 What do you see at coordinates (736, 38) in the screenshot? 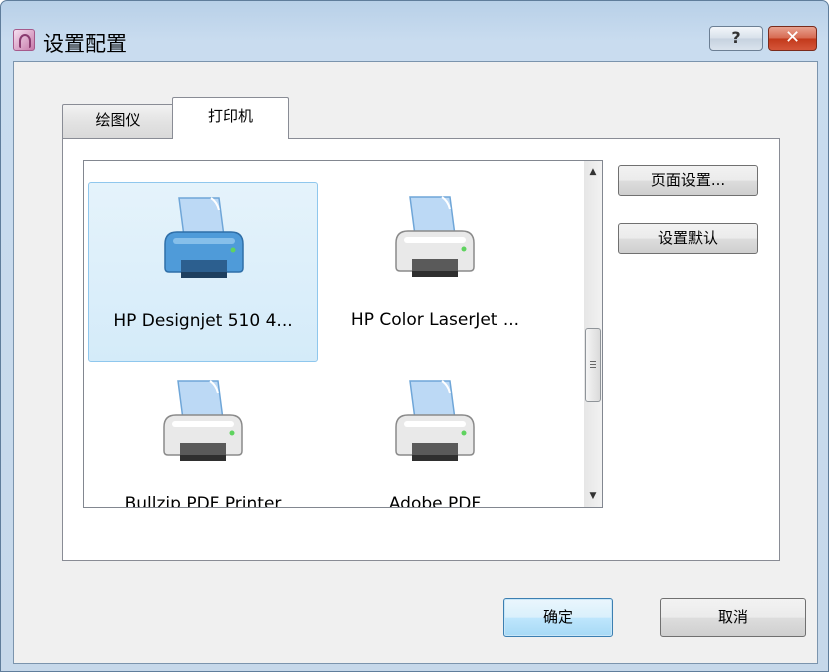
I see `help-button: ?` at bounding box center [736, 38].